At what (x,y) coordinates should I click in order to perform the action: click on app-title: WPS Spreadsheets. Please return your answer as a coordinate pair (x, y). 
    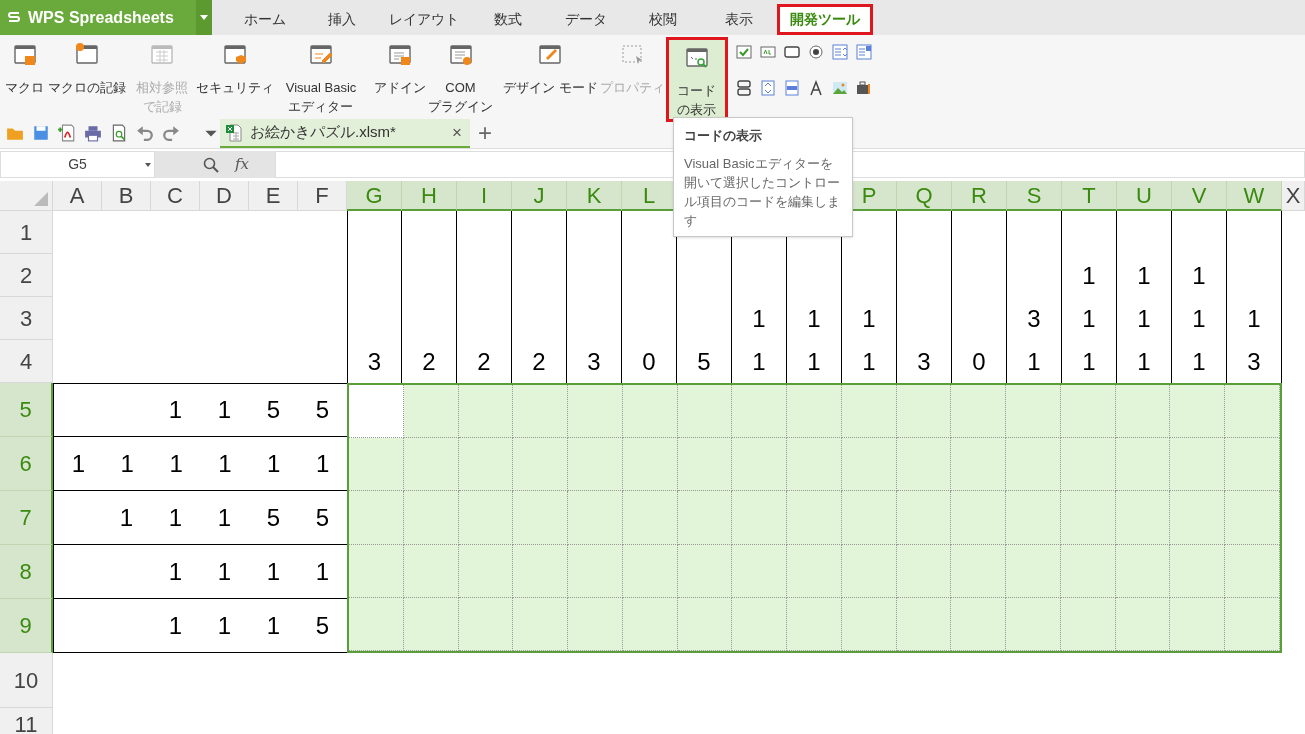
    Looking at the image, I should click on (101, 17).